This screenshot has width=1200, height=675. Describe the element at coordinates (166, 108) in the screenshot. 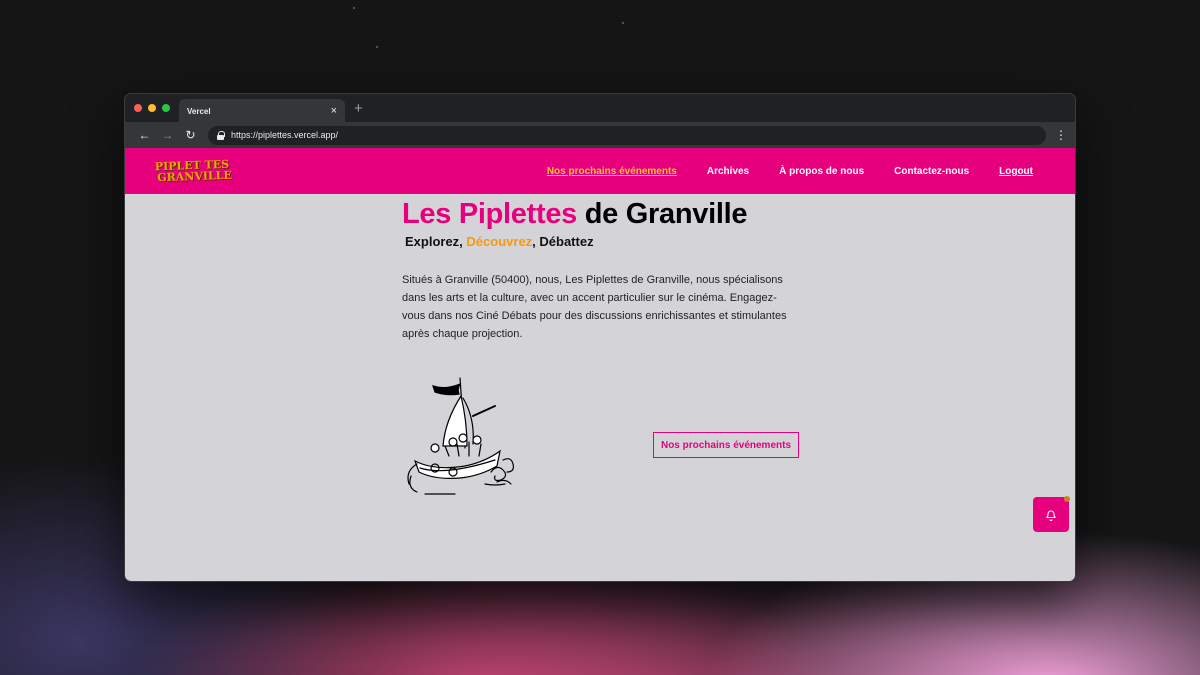

I see `maximize-window-button` at that location.